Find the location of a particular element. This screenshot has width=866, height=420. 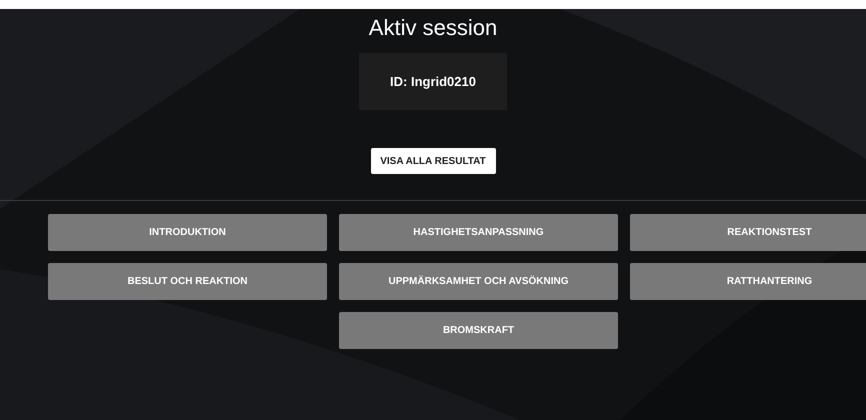

session-id: ID: Ingrid0210 is located at coordinates (433, 81).